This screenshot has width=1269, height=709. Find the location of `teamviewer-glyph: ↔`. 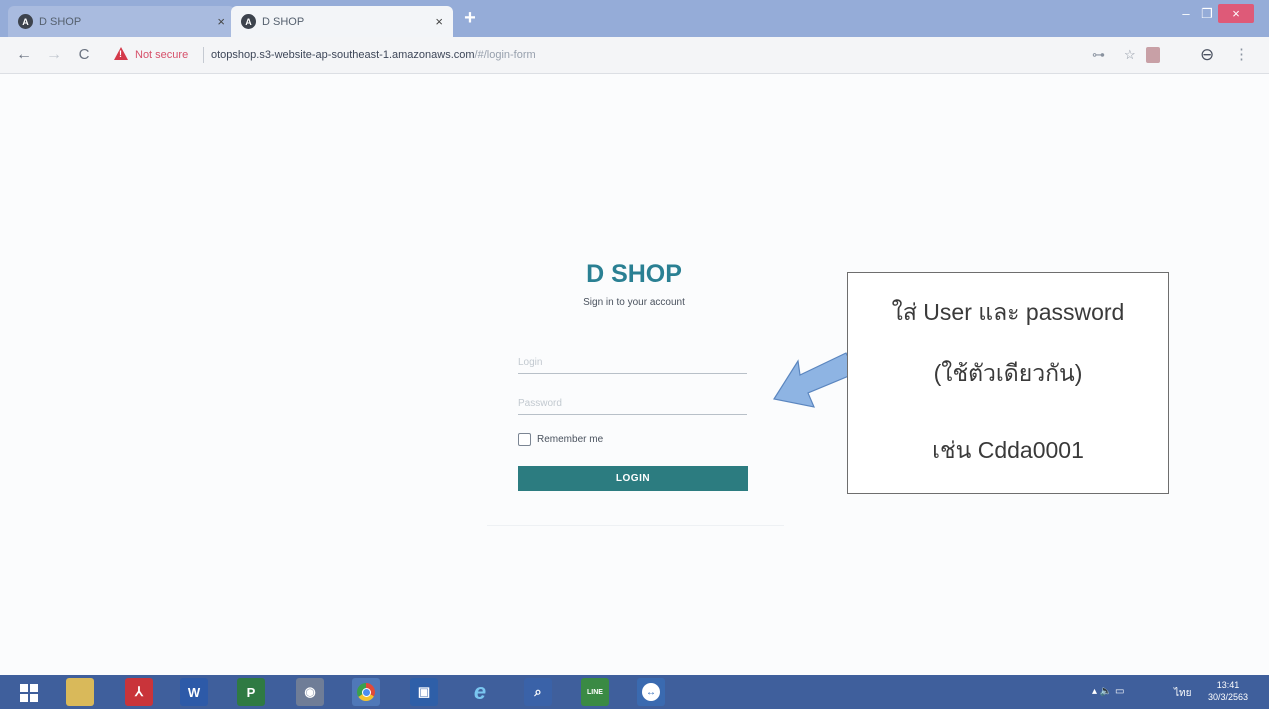

teamviewer-glyph: ↔ is located at coordinates (651, 692).